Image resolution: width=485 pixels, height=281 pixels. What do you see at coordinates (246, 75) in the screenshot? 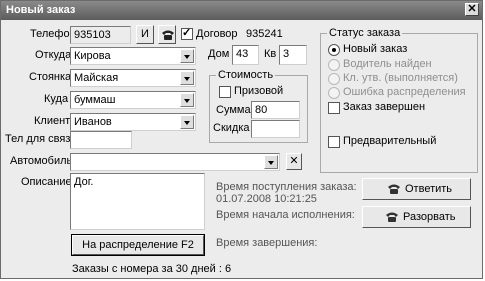
I see `cost-caption: Стоимость` at bounding box center [246, 75].